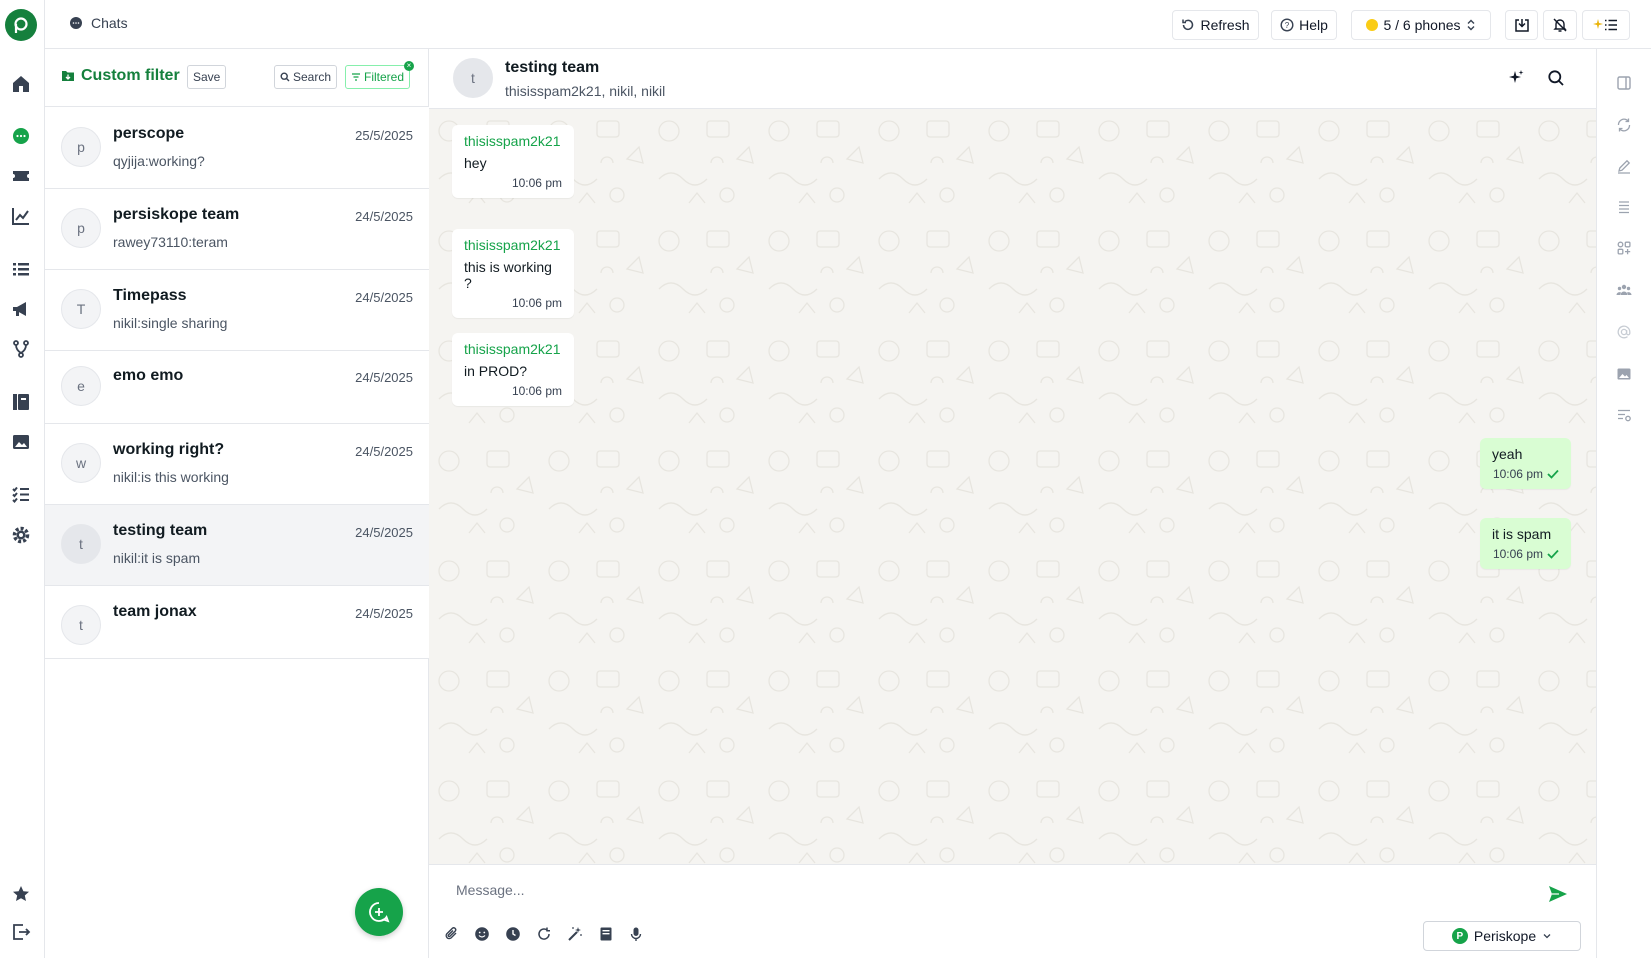 The image size is (1651, 960). I want to click on media-image-icon, so click(1624, 374).